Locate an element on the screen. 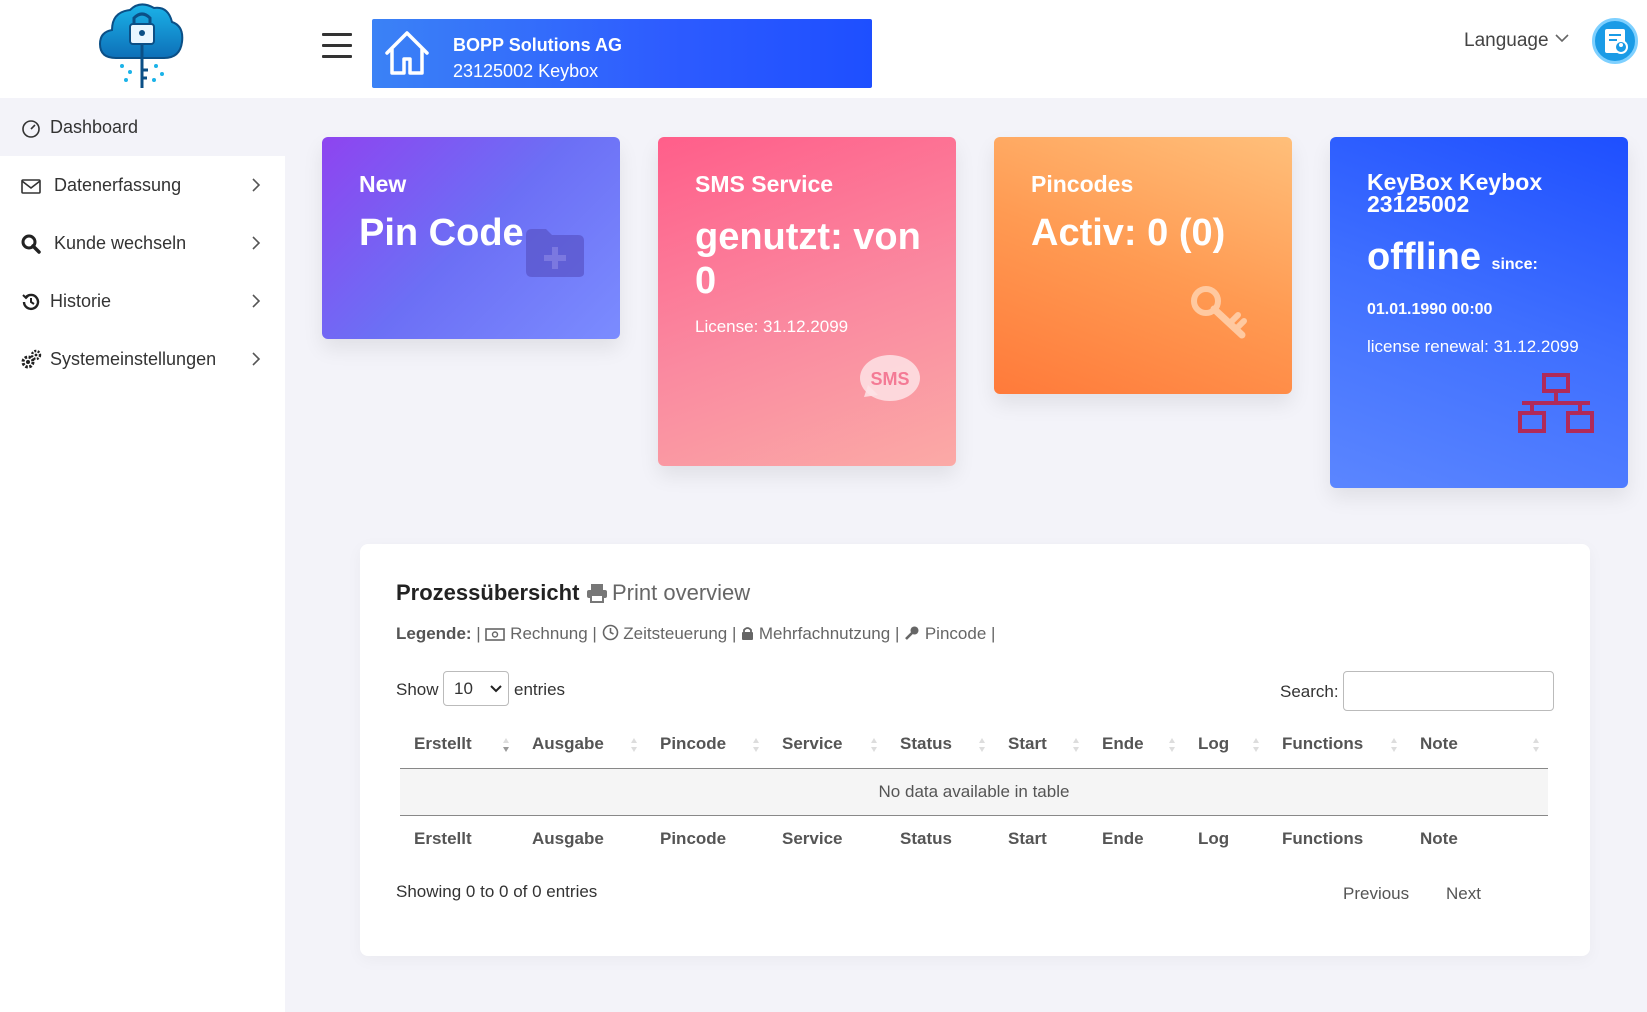 This screenshot has height=1012, width=1647. column-header-status: Status is located at coordinates (940, 744).